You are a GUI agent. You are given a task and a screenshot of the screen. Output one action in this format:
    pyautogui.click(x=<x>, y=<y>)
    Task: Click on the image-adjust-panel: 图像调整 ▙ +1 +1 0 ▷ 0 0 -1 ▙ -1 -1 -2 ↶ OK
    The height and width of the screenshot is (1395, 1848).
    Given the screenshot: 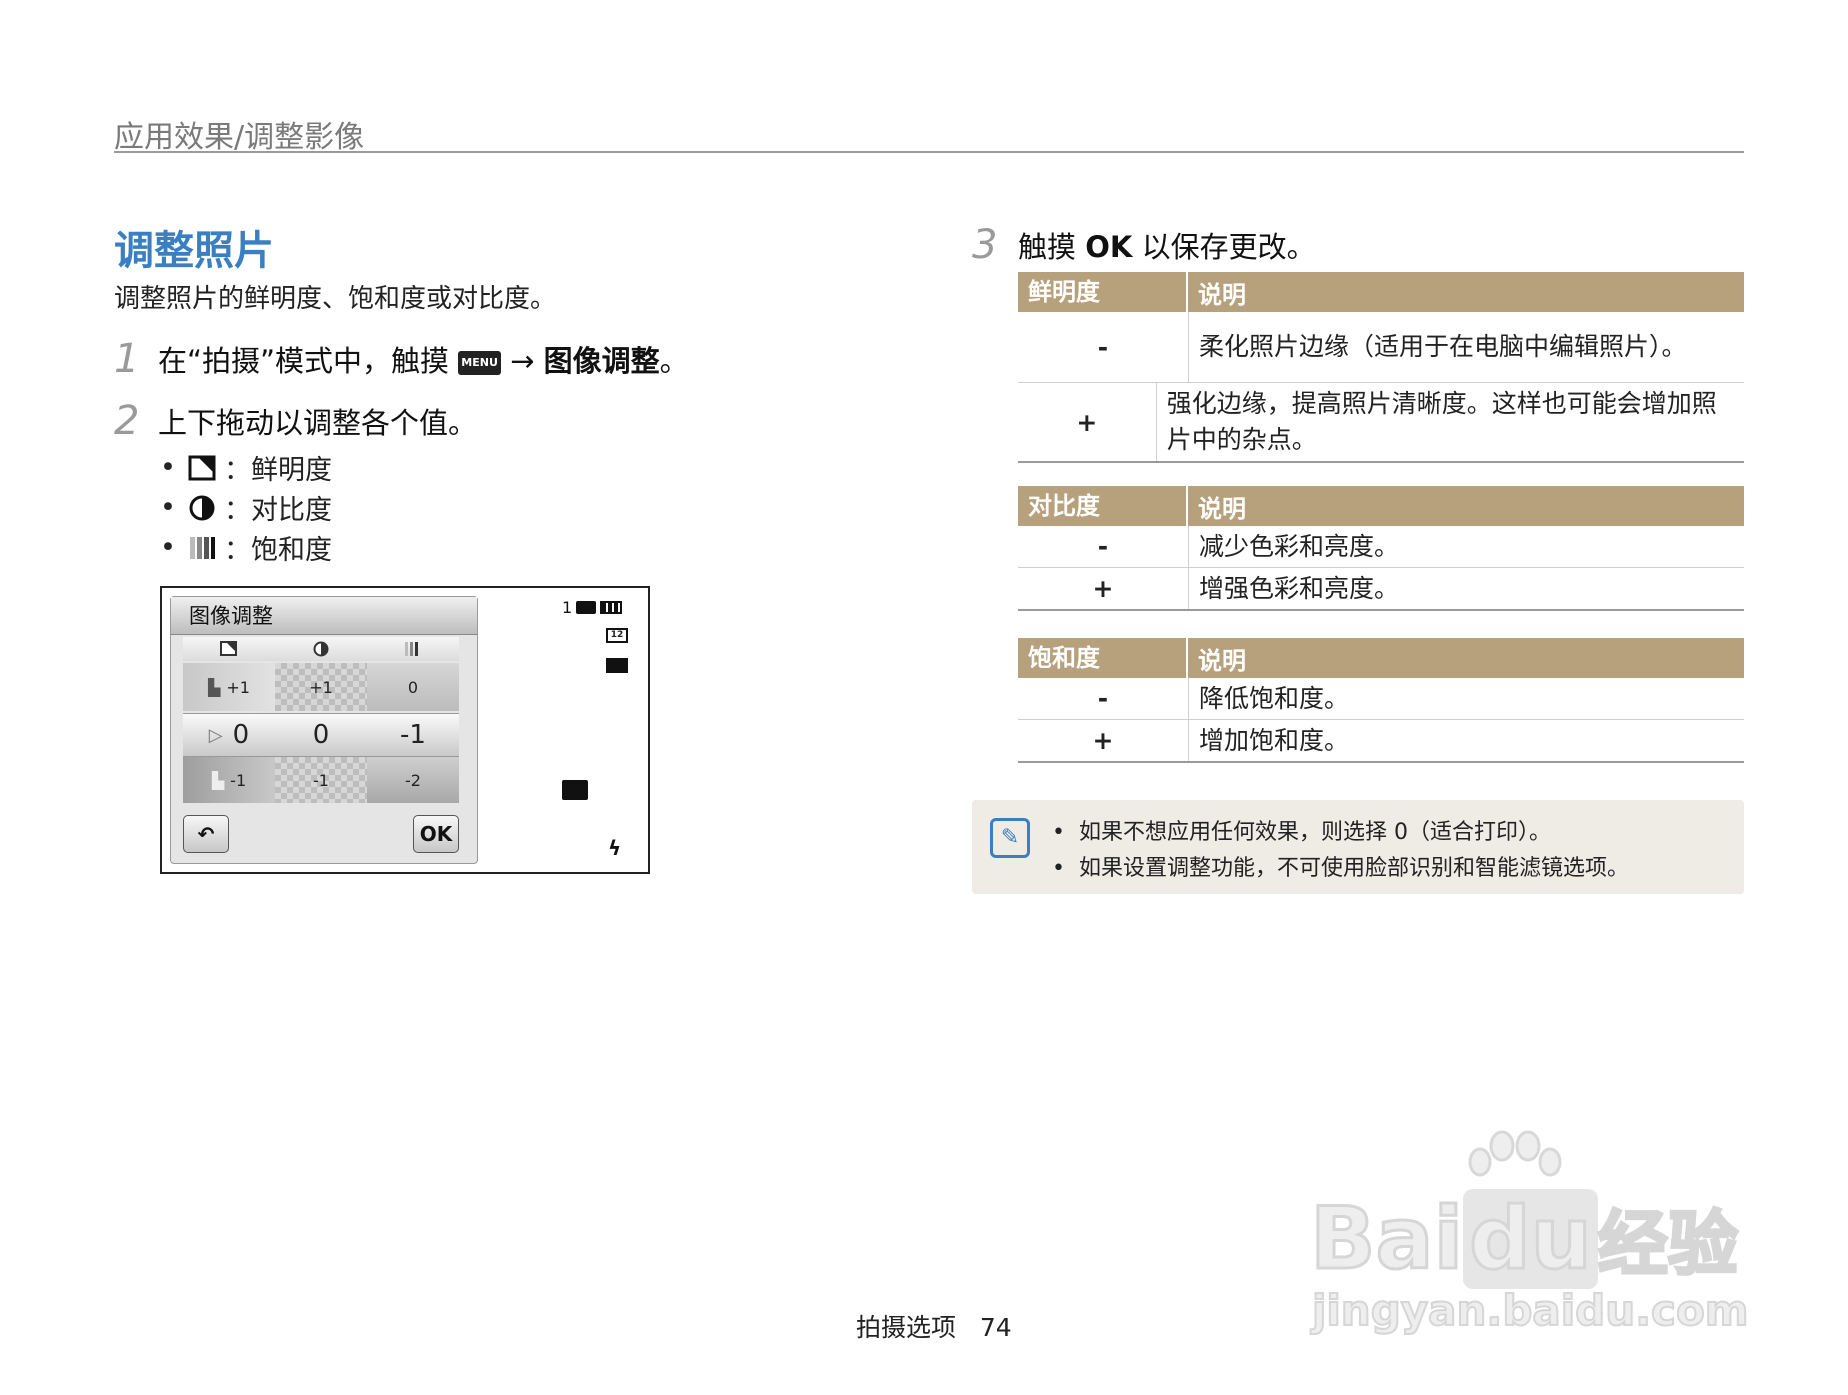 What is the action you would take?
    pyautogui.click(x=324, y=730)
    